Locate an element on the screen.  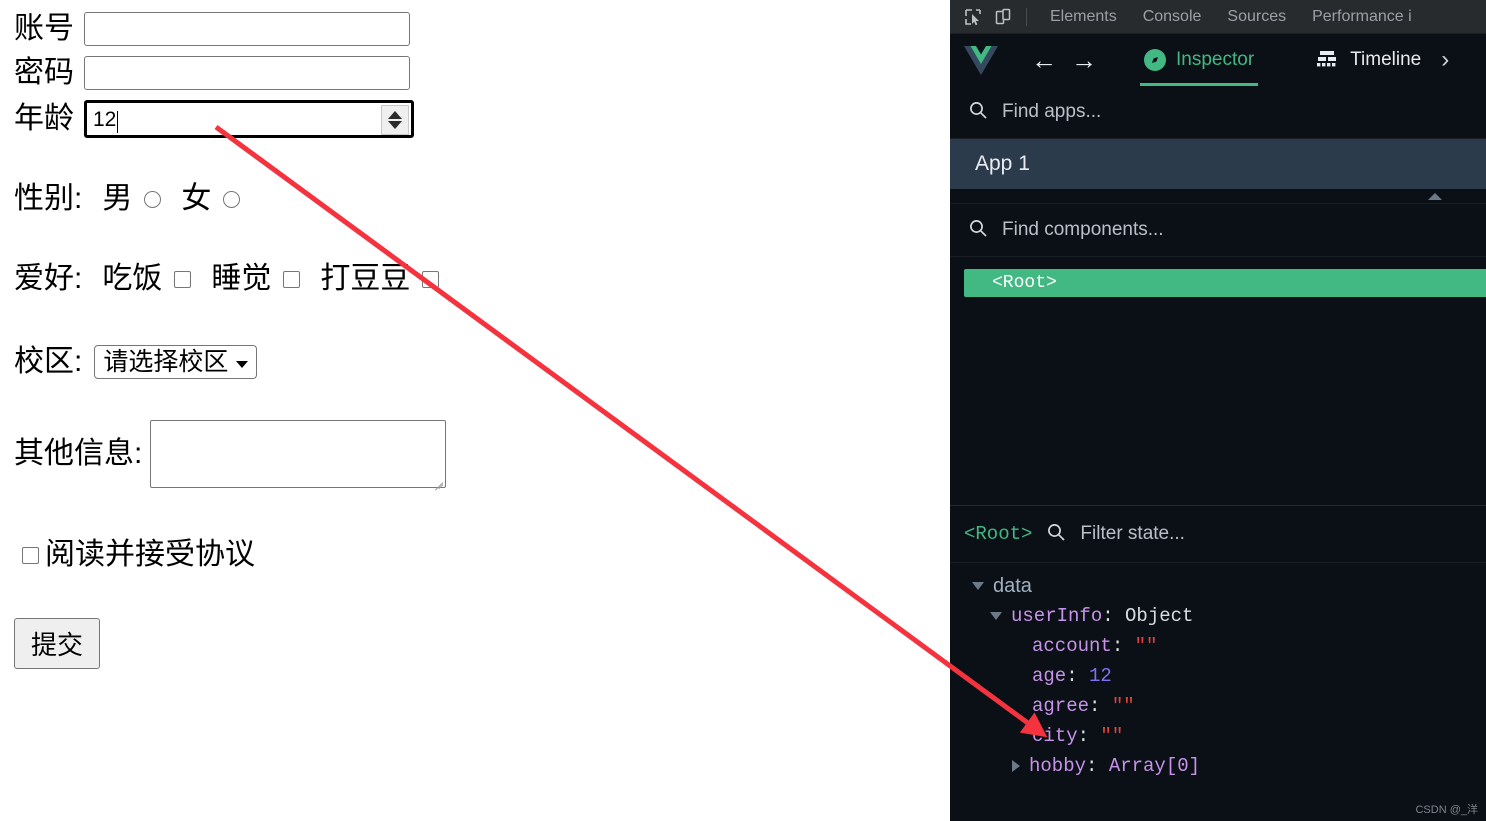
age-row: 年龄 12 is located at coordinates (214, 119).